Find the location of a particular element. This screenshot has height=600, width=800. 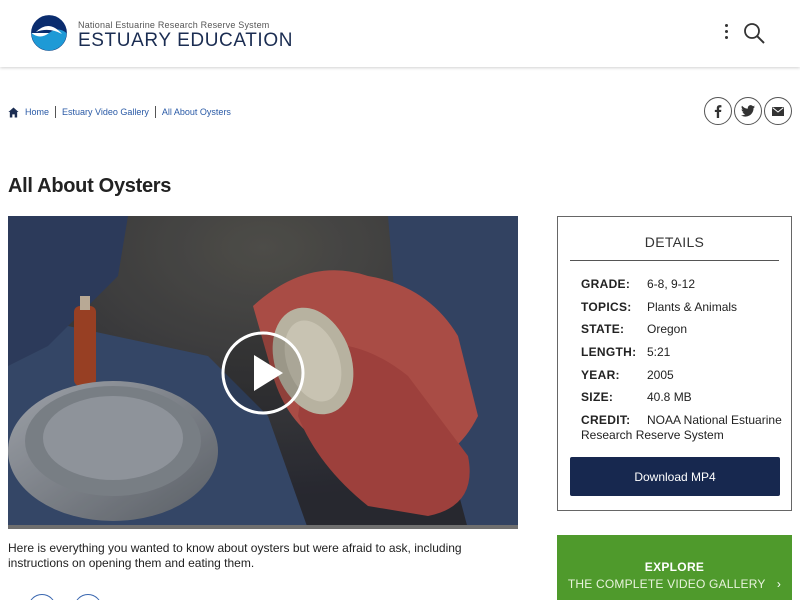

email-icon is located at coordinates (778, 111).